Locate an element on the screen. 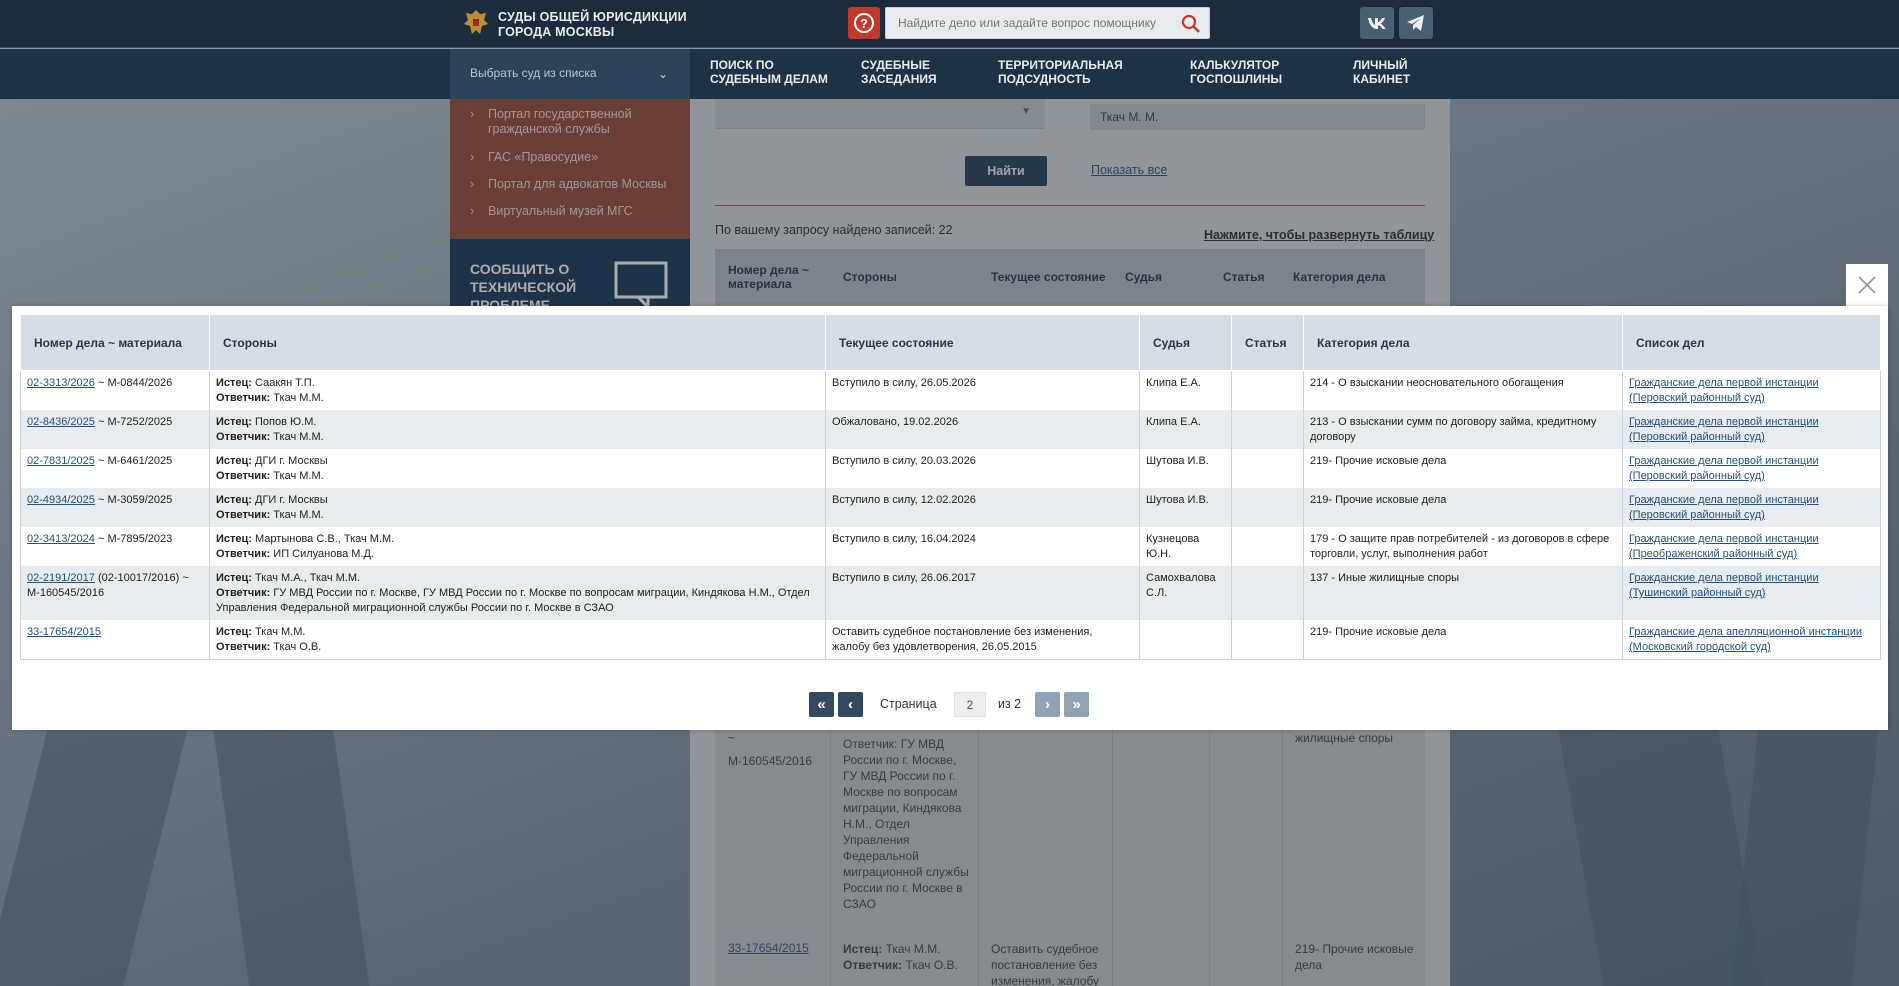 The image size is (1899, 986). col-case-number: Номер дела ~ материала is located at coordinates (115, 342).